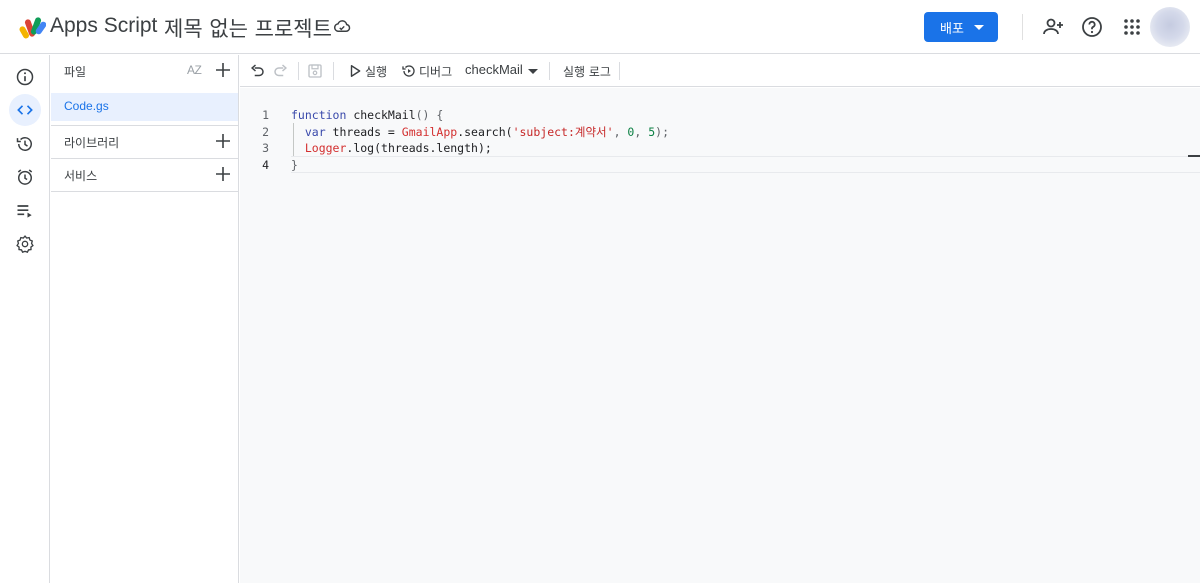 This screenshot has width=1200, height=583. I want to click on undo-icon, so click(257, 71).